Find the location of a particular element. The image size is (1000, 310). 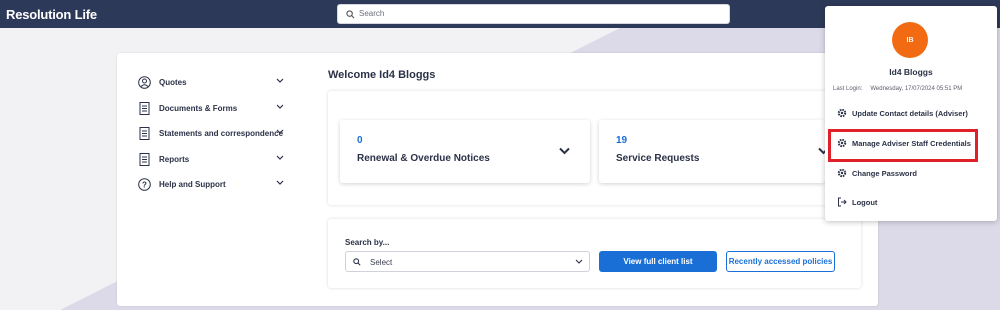

sidebar-item-documents-forms: Documents & Forms is located at coordinates (214, 109).